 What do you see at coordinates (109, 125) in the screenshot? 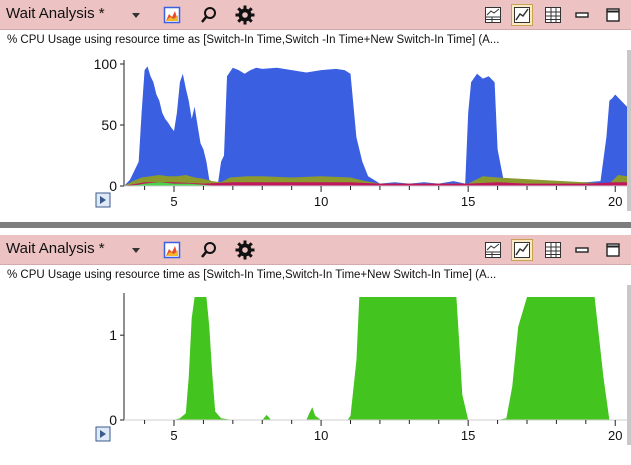
I see `y-tick-label: 50` at bounding box center [109, 125].